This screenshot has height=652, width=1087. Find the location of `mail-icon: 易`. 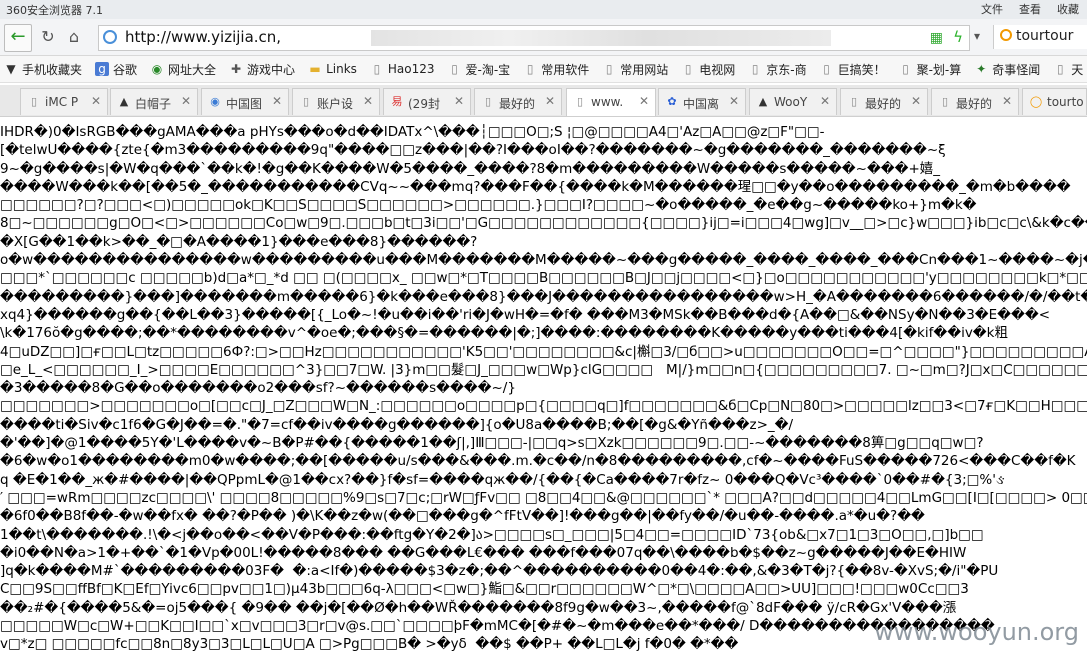

mail-icon: 易 is located at coordinates (397, 101).